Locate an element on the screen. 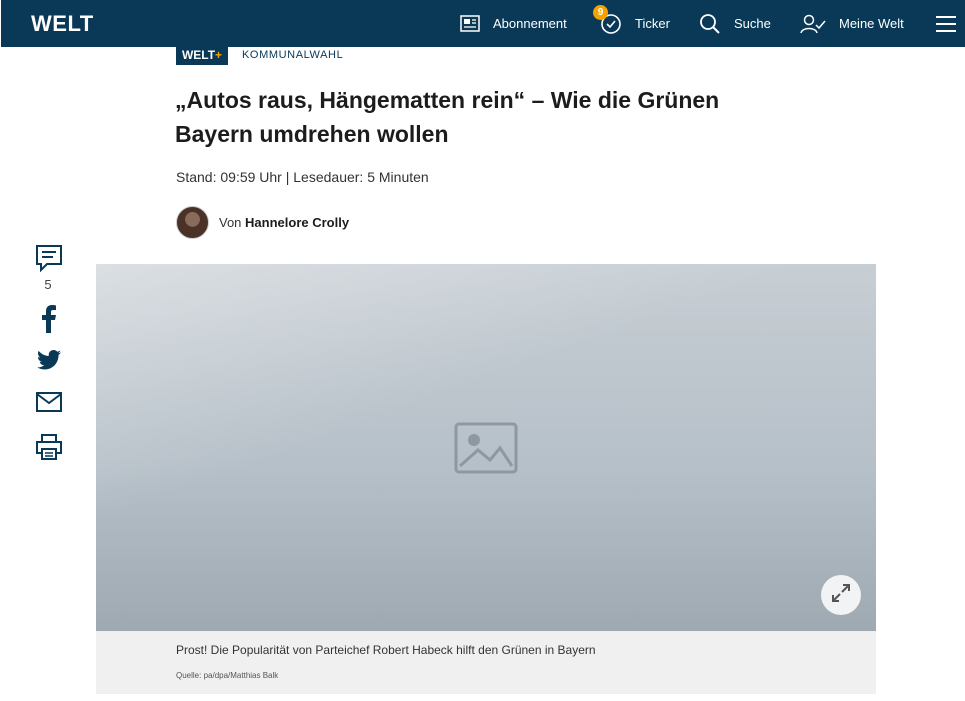  nav-search-label: Suche is located at coordinates (752, 23).